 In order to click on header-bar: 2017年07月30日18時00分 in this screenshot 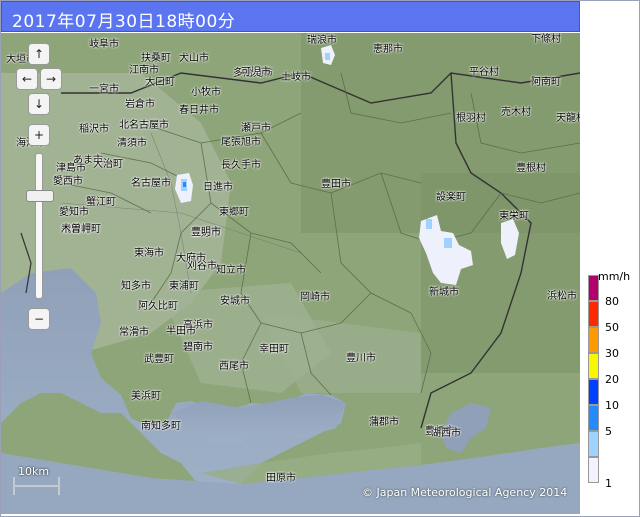, I will do `click(290, 16)`.